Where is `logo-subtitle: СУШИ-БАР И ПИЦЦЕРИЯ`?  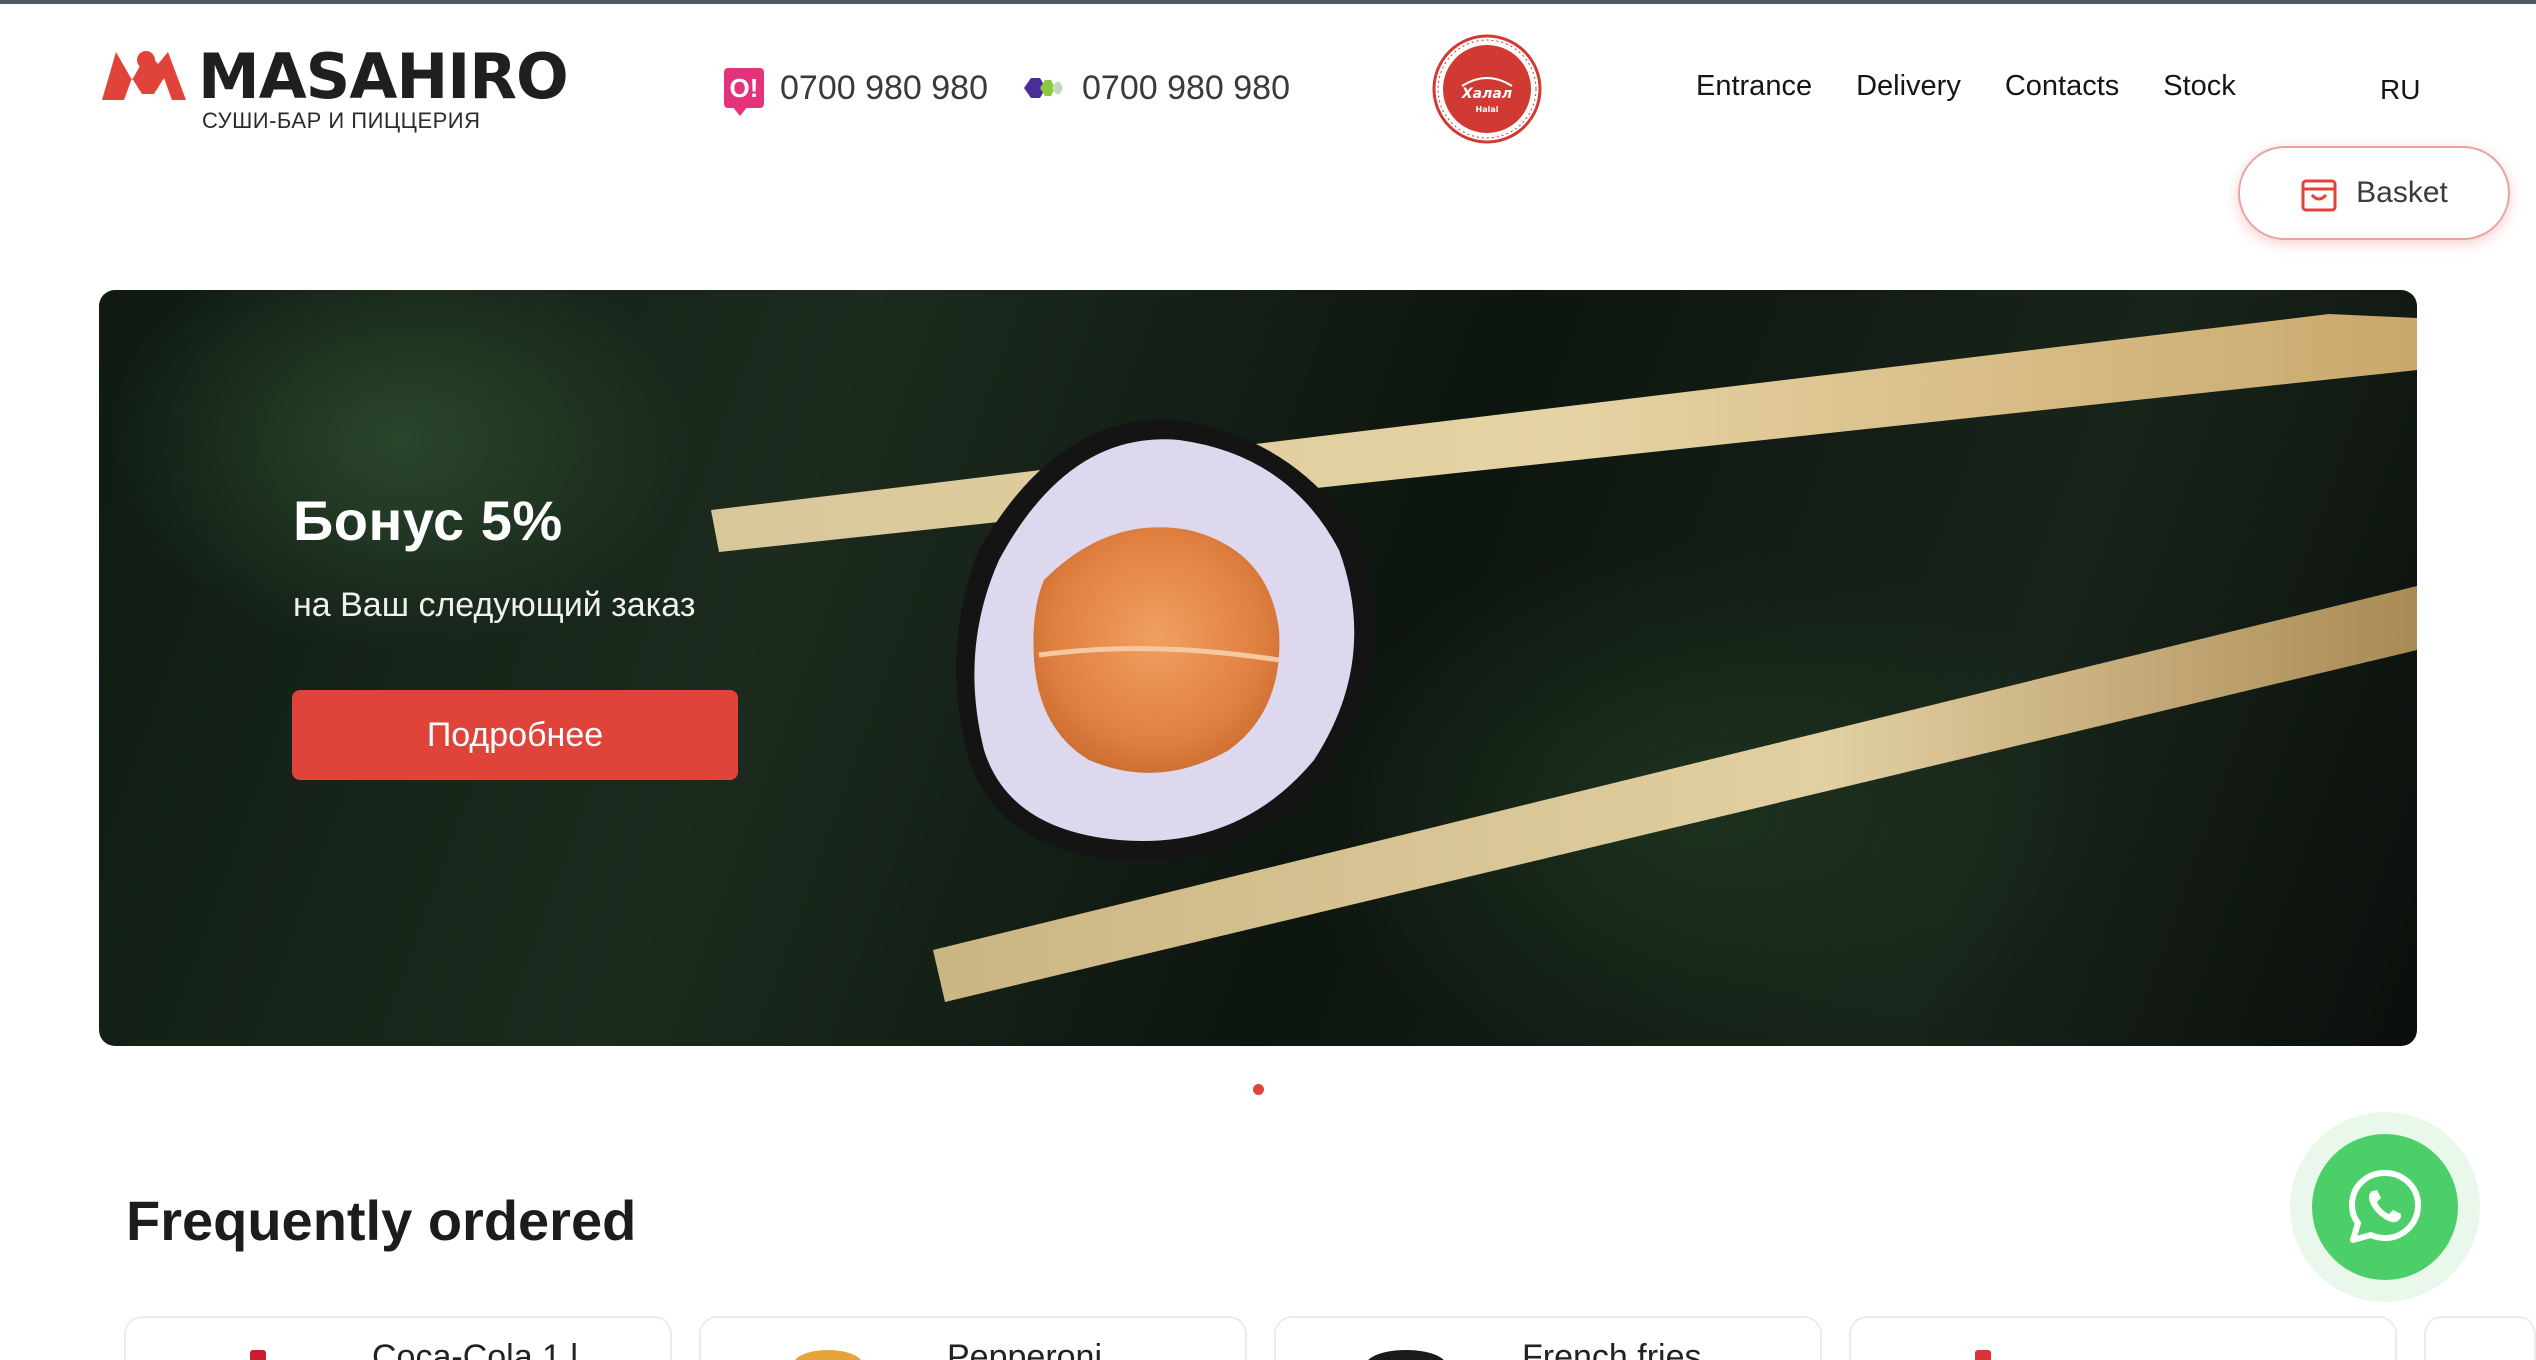 logo-subtitle: СУШИ-БАР И ПИЦЦЕРИЯ is located at coordinates (341, 120).